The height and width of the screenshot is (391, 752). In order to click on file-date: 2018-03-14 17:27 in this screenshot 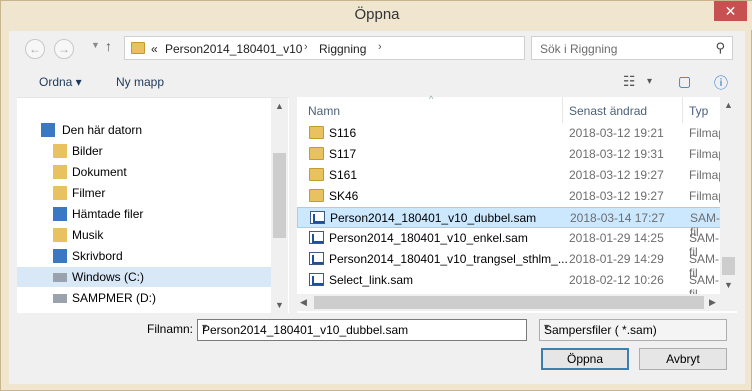, I will do `click(617, 218)`.